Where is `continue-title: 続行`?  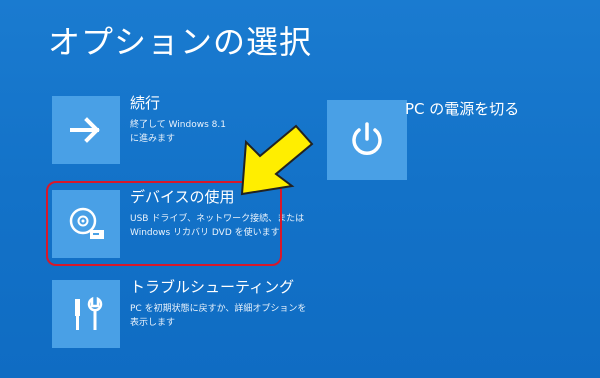 continue-title: 続行 is located at coordinates (145, 103).